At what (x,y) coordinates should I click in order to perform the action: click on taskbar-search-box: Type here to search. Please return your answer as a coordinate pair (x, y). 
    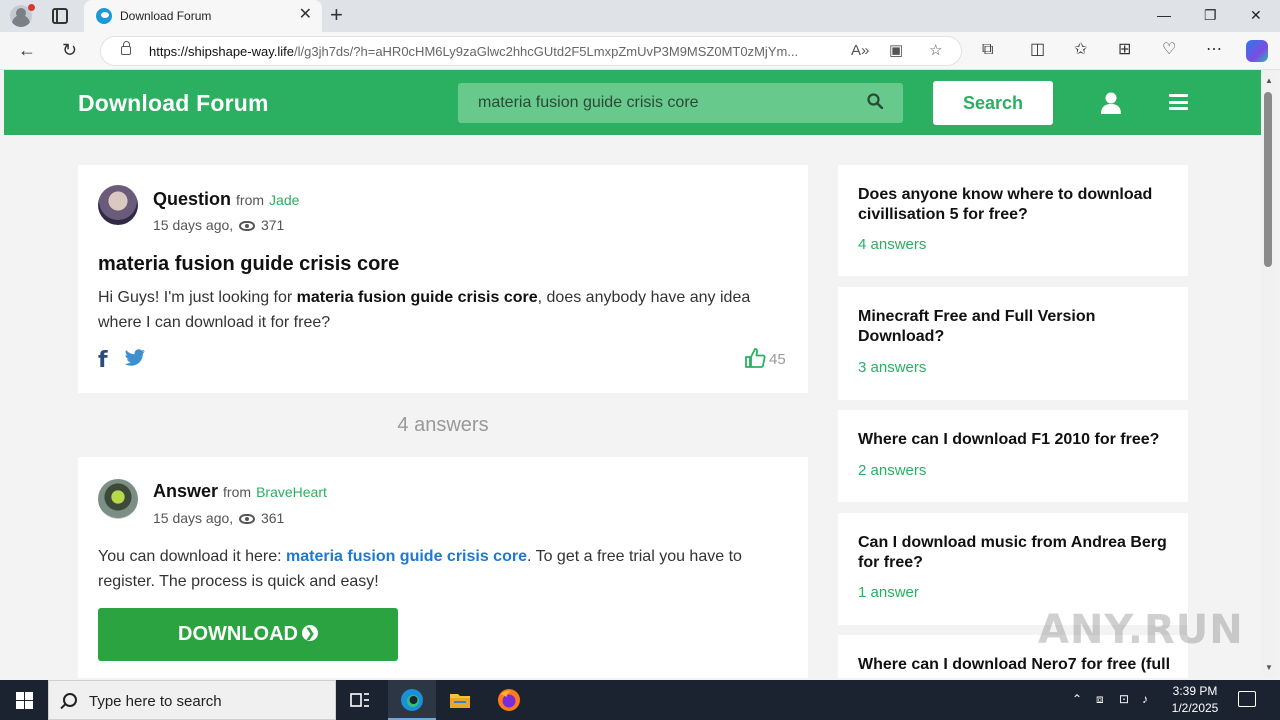
    Looking at the image, I should click on (192, 700).